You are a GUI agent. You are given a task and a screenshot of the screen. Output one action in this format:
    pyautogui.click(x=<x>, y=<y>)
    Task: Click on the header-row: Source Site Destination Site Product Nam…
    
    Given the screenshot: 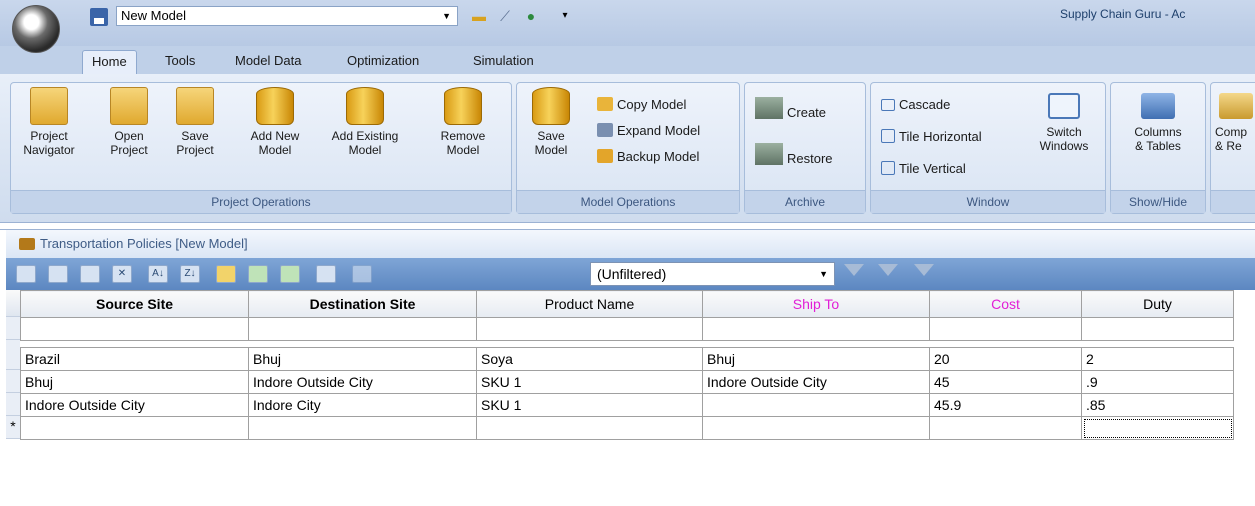 What is the action you would take?
    pyautogui.click(x=627, y=304)
    